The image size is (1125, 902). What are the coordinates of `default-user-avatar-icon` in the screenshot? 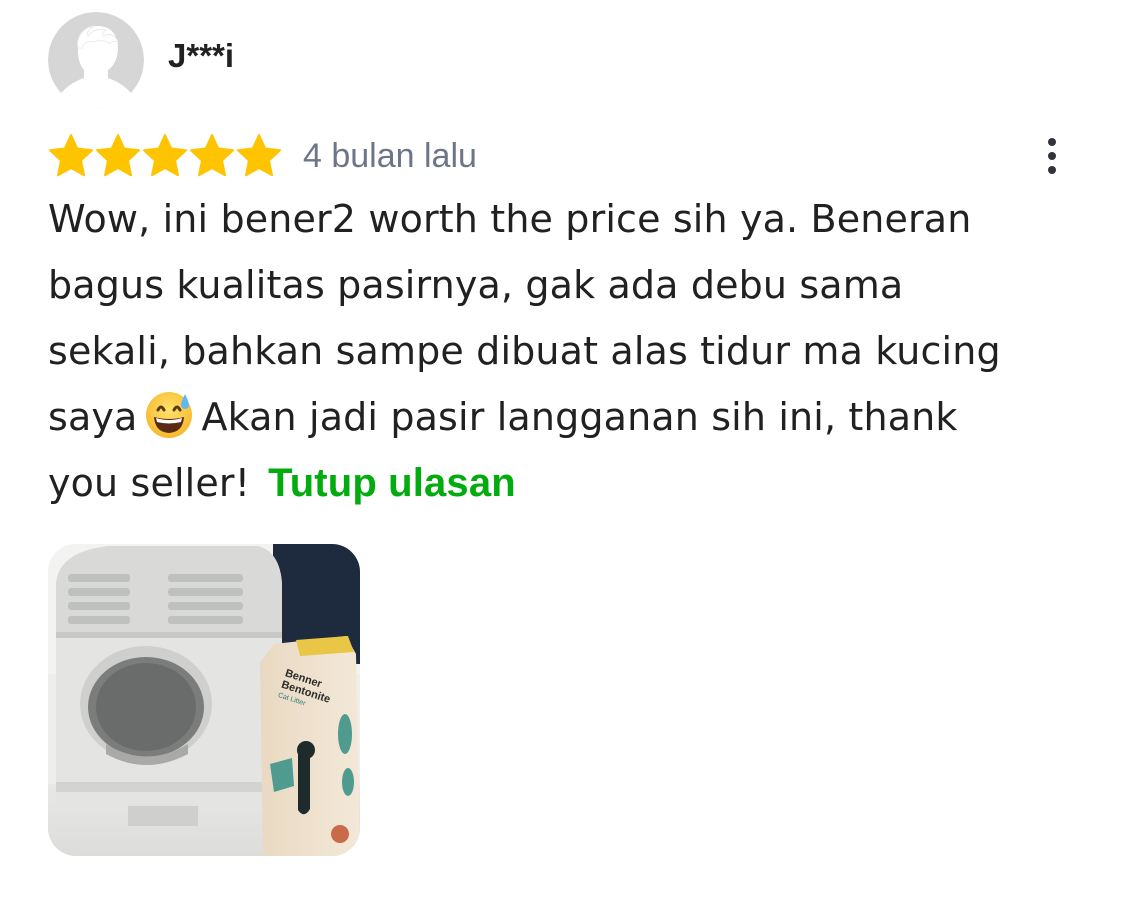 It's located at (96, 60).